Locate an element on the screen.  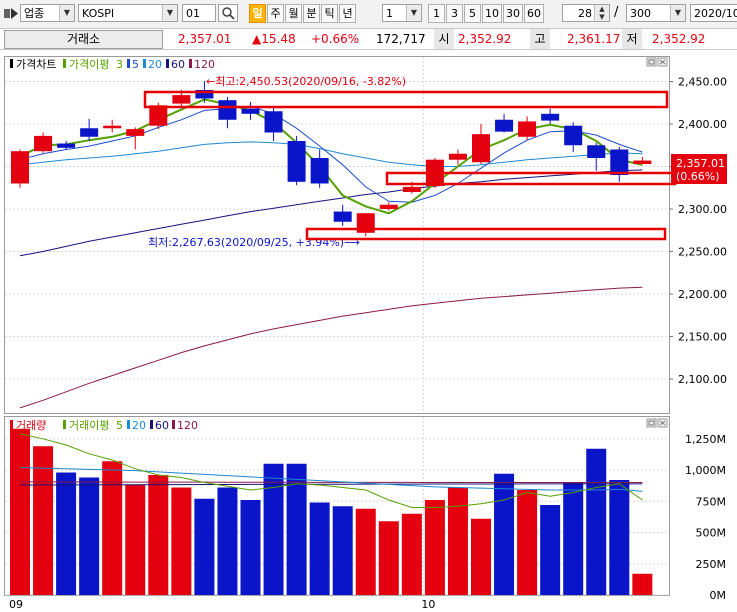
total-value: 300 is located at coordinates (640, 13).